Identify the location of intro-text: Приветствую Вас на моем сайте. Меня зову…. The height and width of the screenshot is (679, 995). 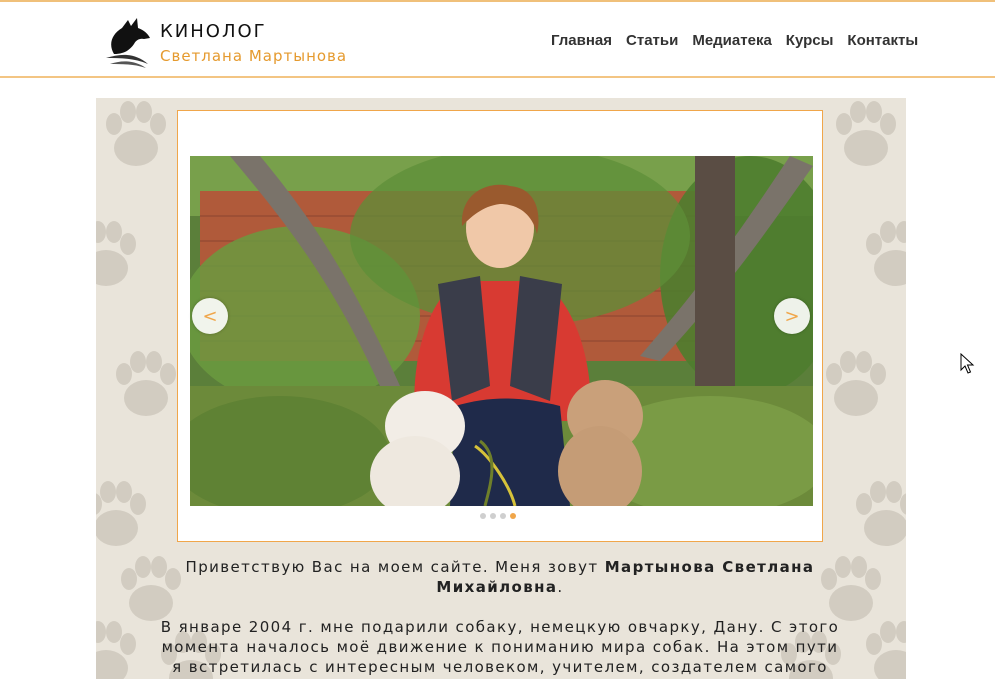
(395, 567).